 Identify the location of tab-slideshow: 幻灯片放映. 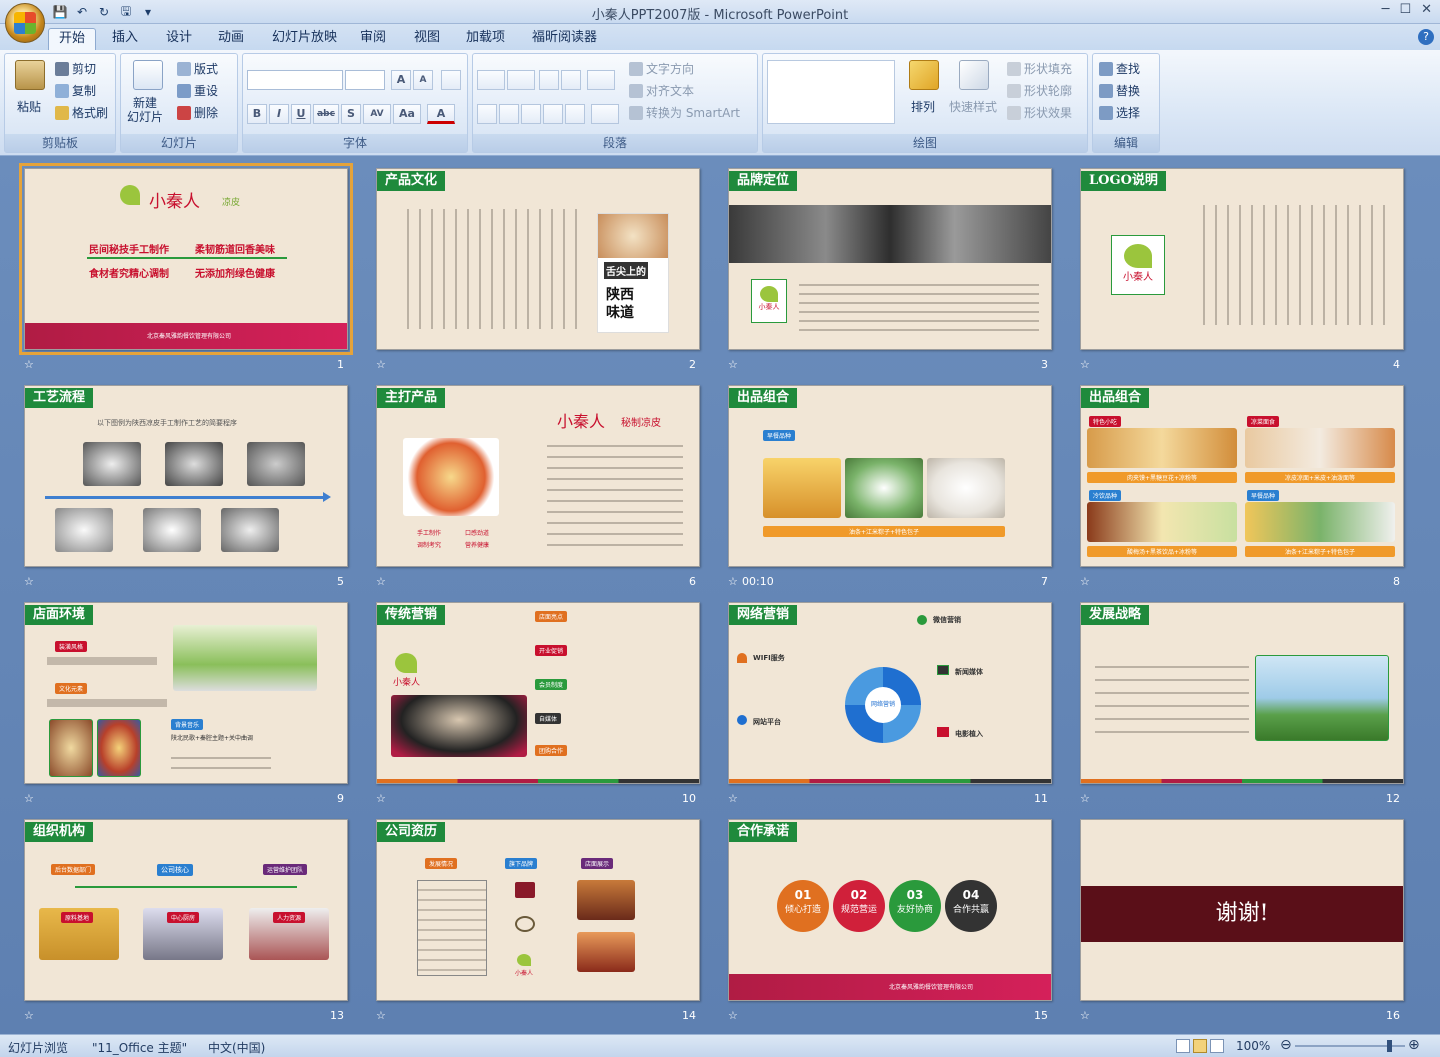
(304, 39).